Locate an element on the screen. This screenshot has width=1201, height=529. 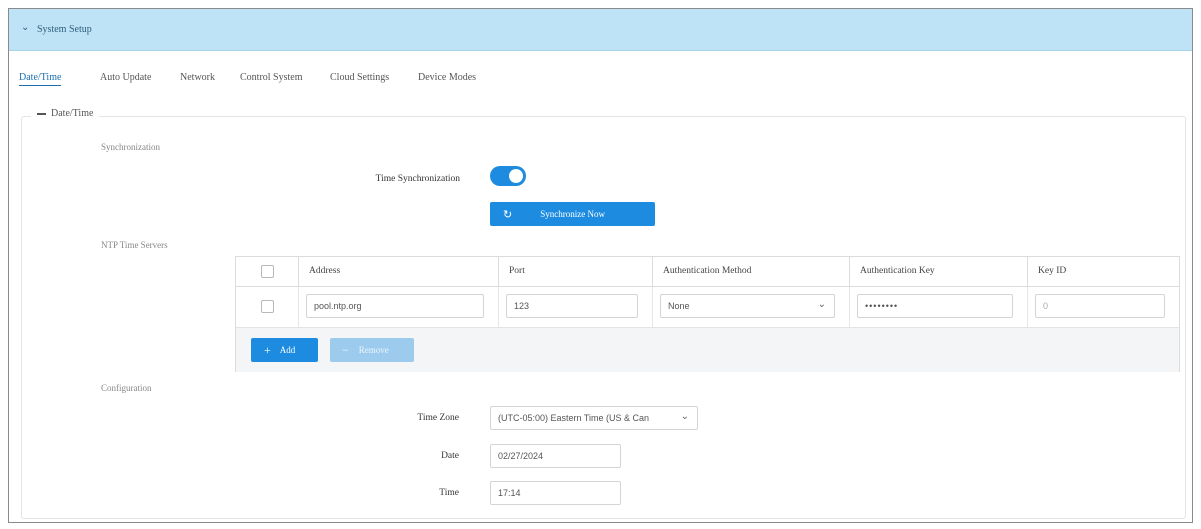
time-input: 17:14 is located at coordinates (555, 493).